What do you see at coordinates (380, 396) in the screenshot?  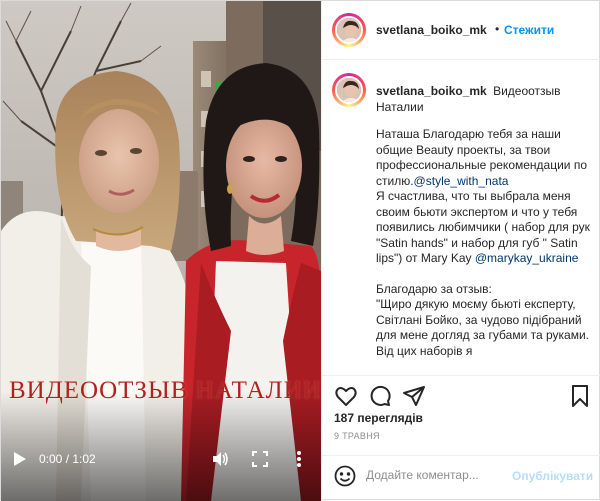 I see `comment-icon` at bounding box center [380, 396].